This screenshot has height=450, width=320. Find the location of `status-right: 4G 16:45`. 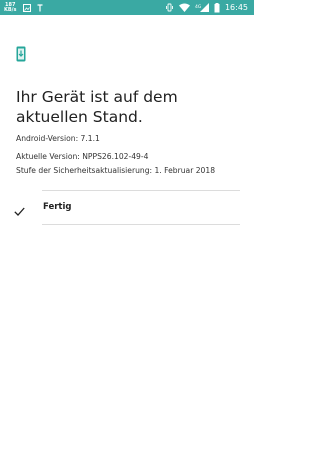

status-right: 4G 16:45 is located at coordinates (206, 7).